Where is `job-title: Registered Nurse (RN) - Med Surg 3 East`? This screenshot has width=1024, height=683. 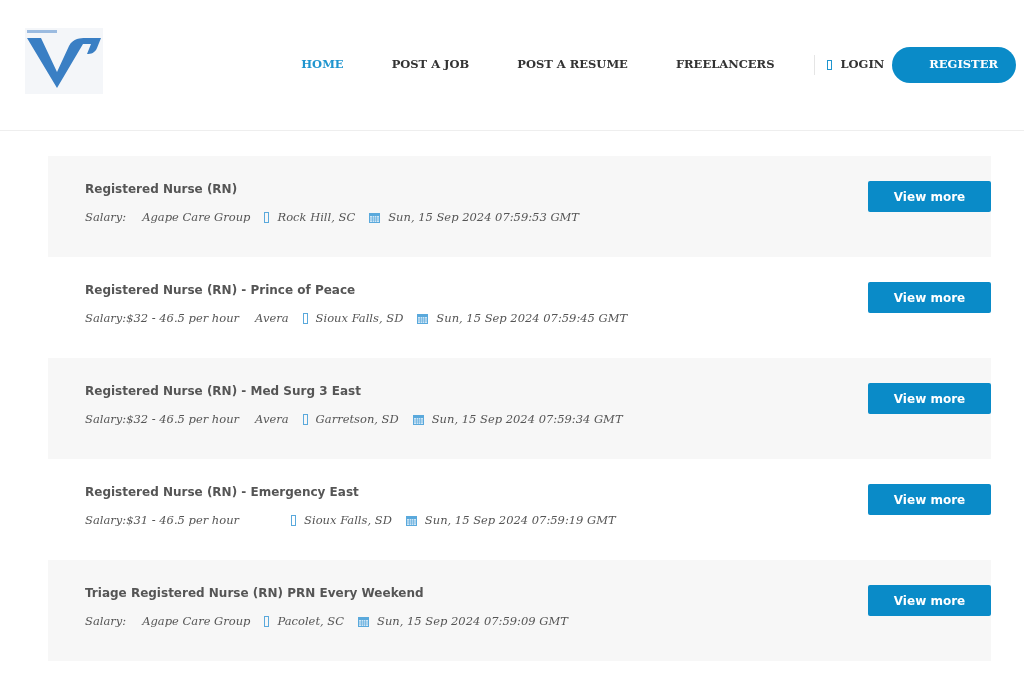
job-title: Registered Nurse (RN) - Med Surg 3 East is located at coordinates (354, 391).